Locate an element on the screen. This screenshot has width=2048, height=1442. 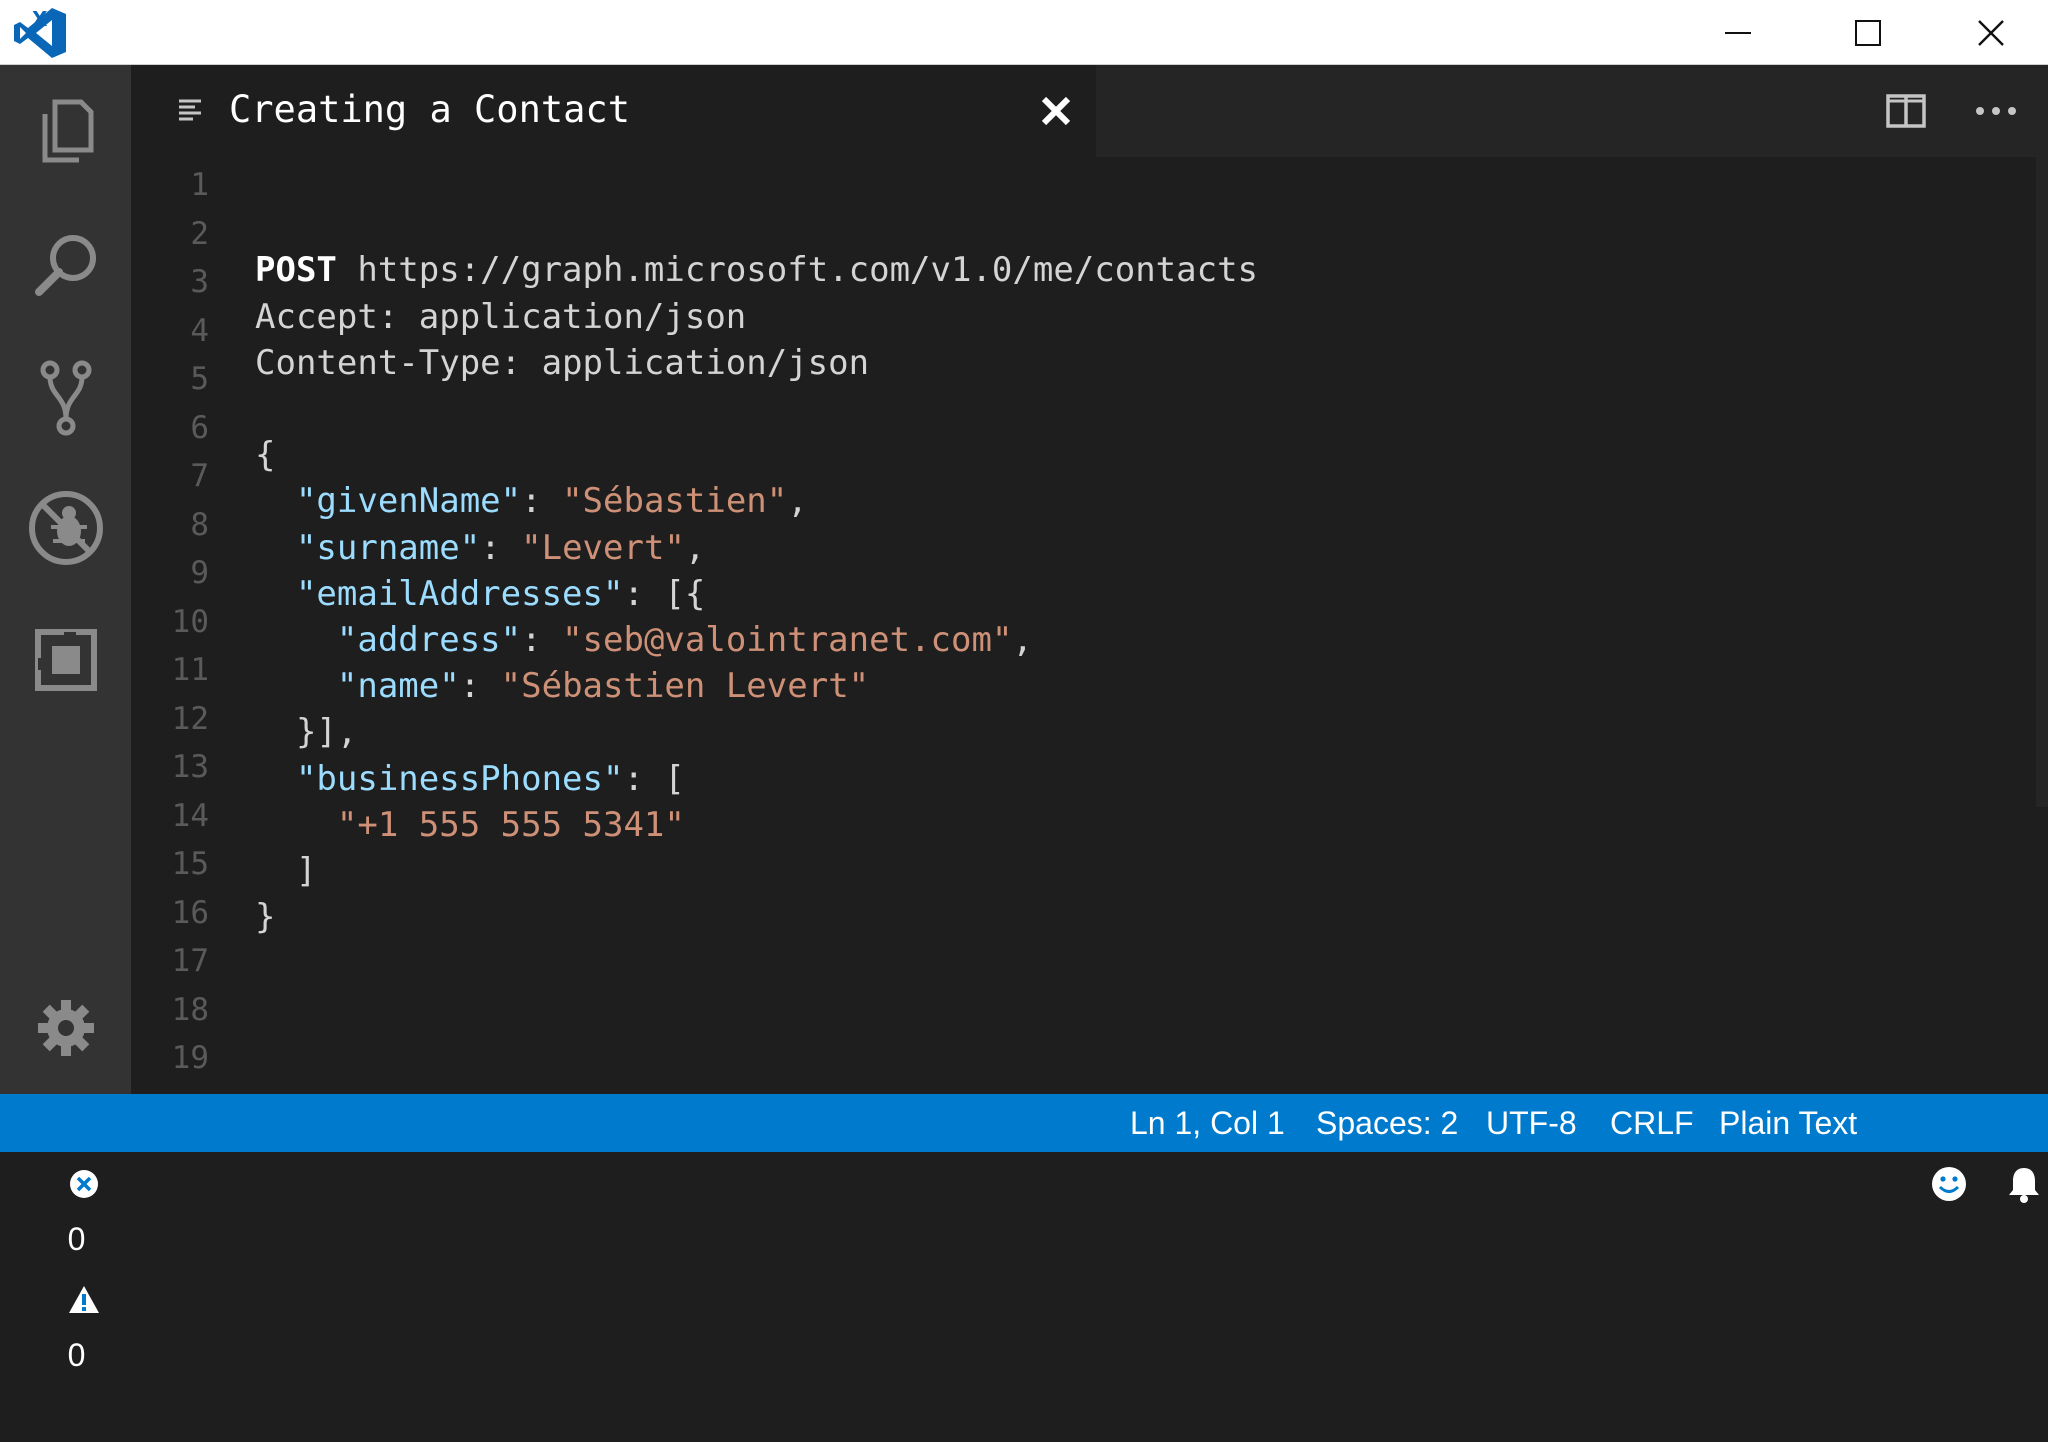
maximize-button is located at coordinates (1868, 32).